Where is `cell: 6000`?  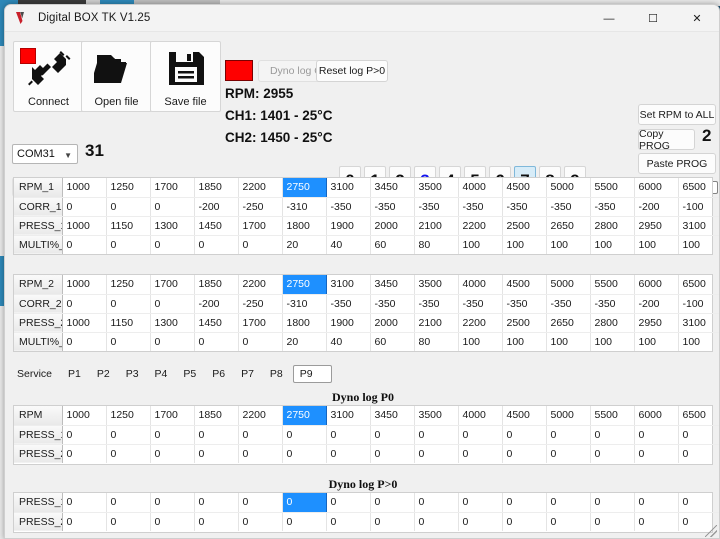 cell: 6000 is located at coordinates (656, 188).